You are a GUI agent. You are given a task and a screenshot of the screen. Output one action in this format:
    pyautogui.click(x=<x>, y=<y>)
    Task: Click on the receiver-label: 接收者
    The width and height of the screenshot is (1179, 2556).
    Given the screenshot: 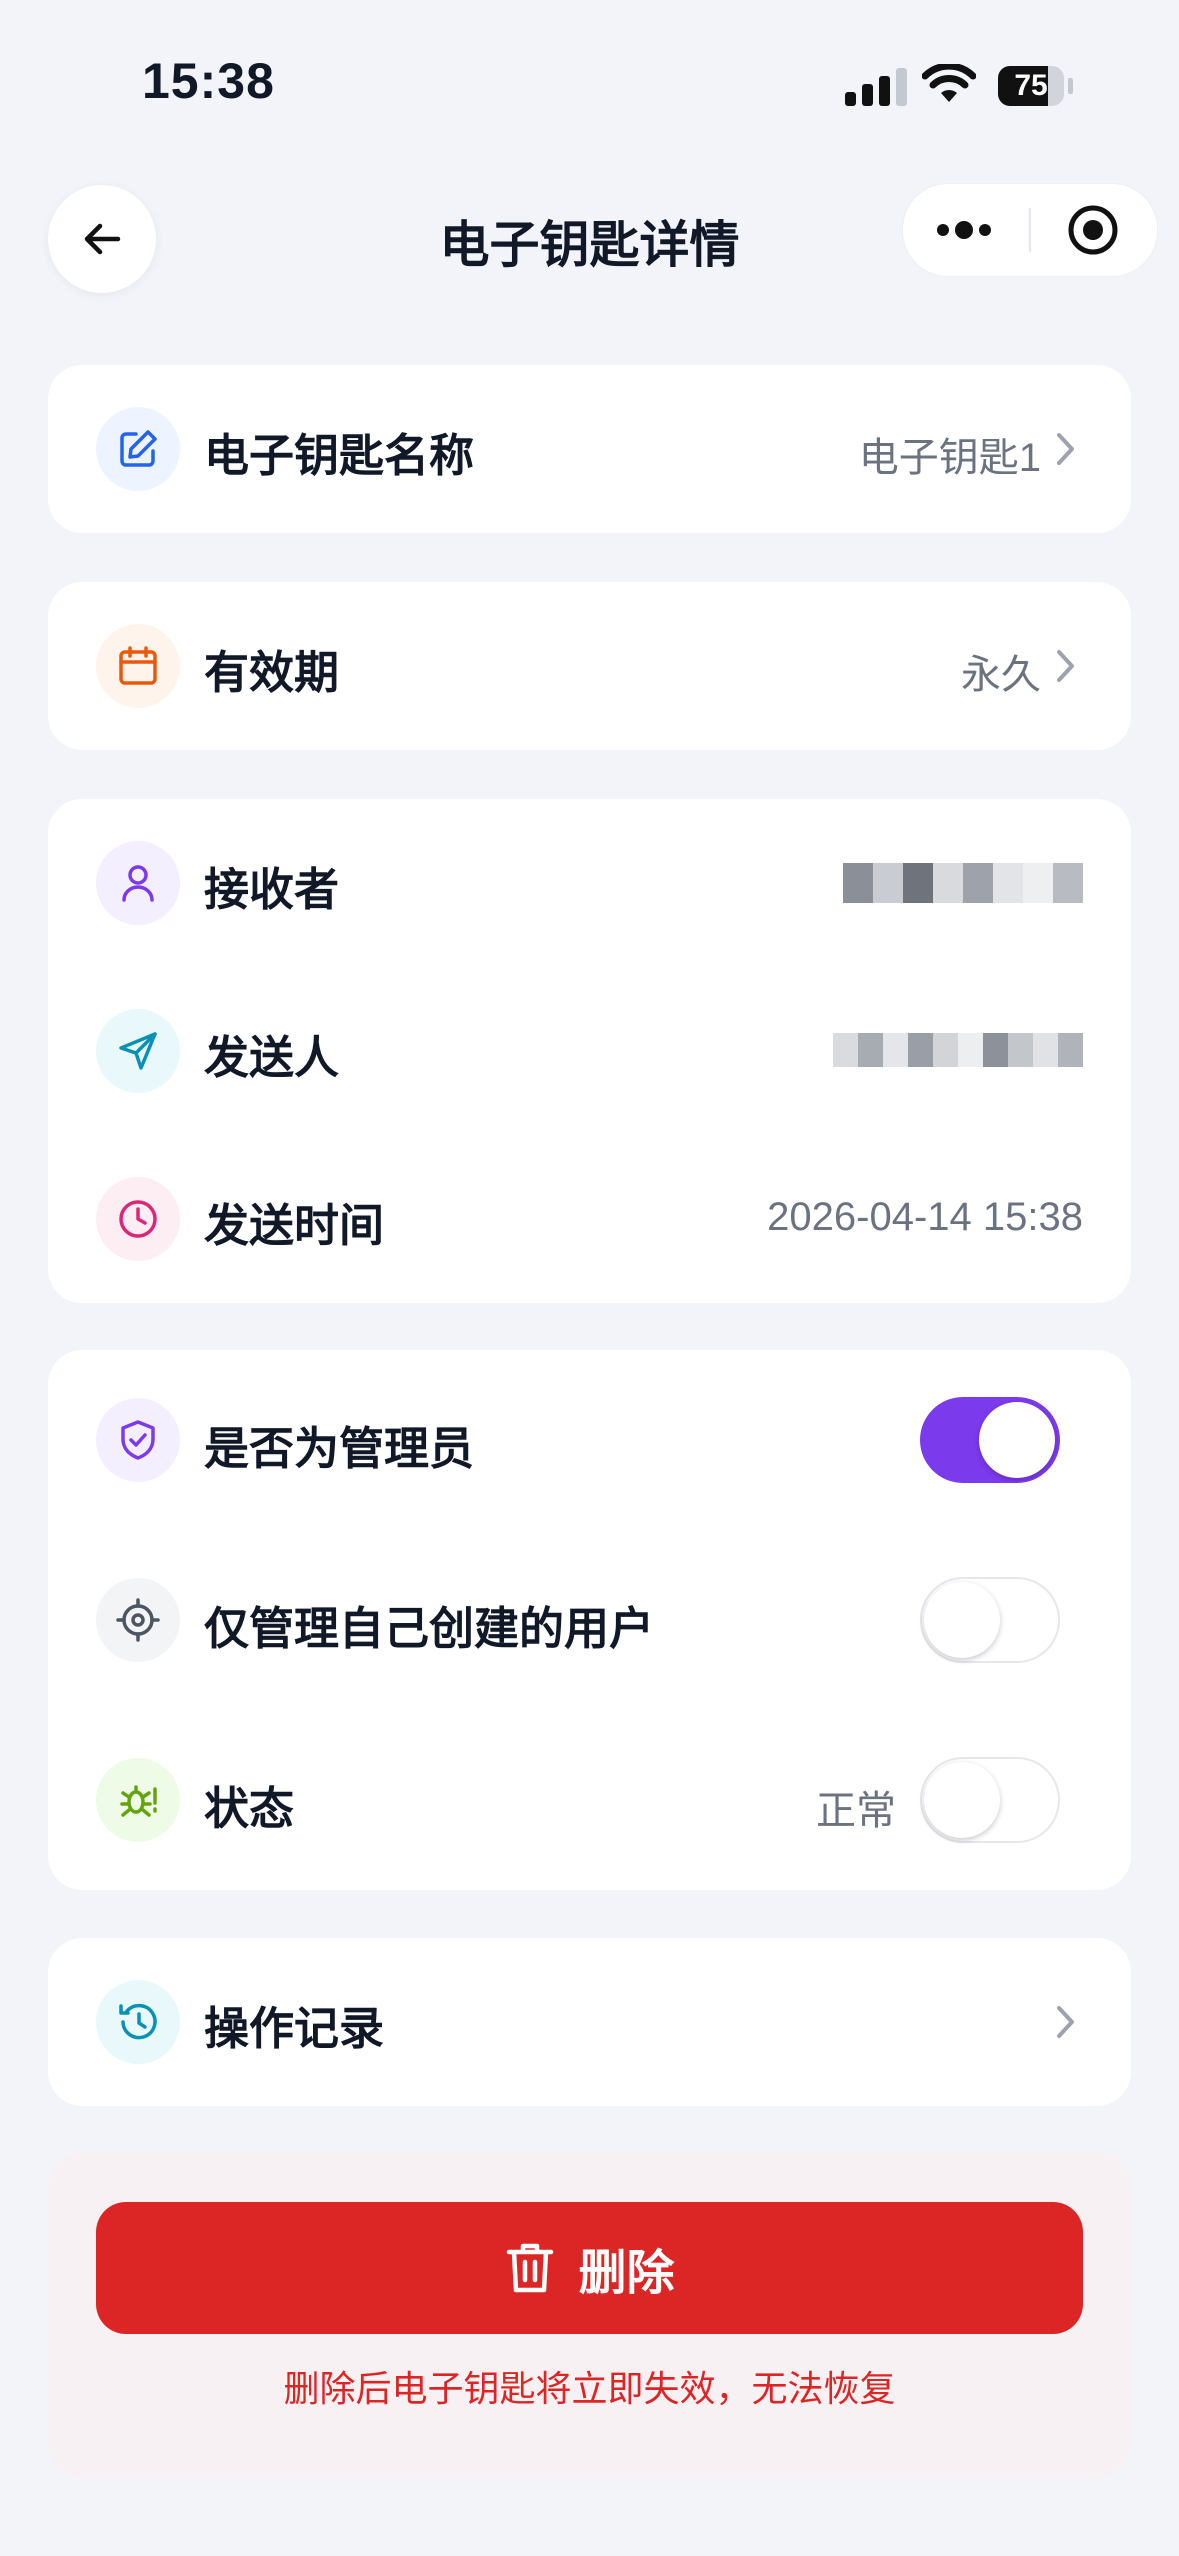 What is the action you would take?
    pyautogui.click(x=272, y=889)
    